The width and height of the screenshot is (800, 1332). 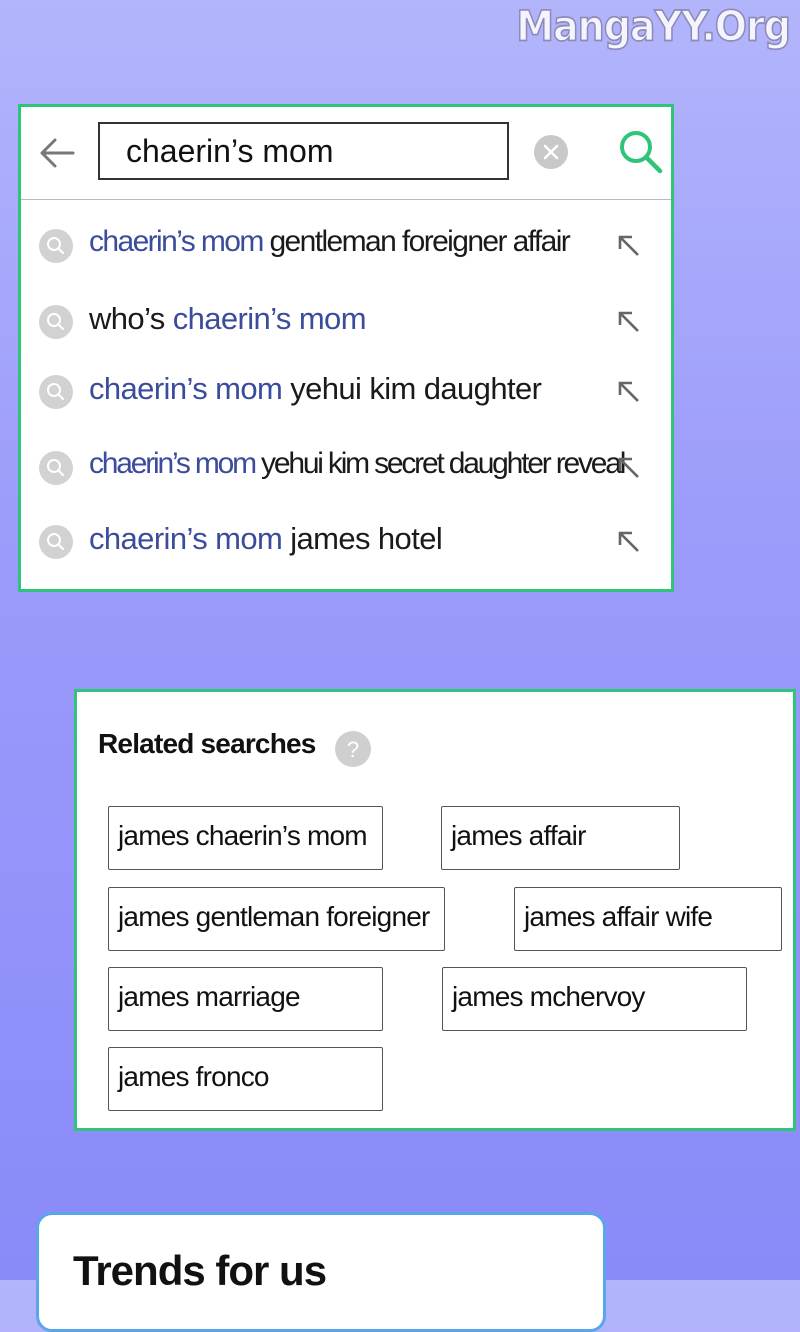 I want to click on related-chip: james mchervoy, so click(x=594, y=999).